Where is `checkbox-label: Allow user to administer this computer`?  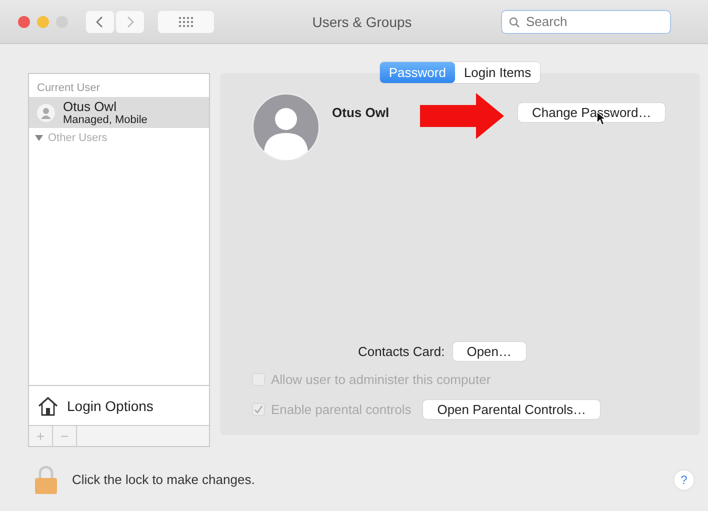
checkbox-label: Allow user to administer this computer is located at coordinates (381, 379).